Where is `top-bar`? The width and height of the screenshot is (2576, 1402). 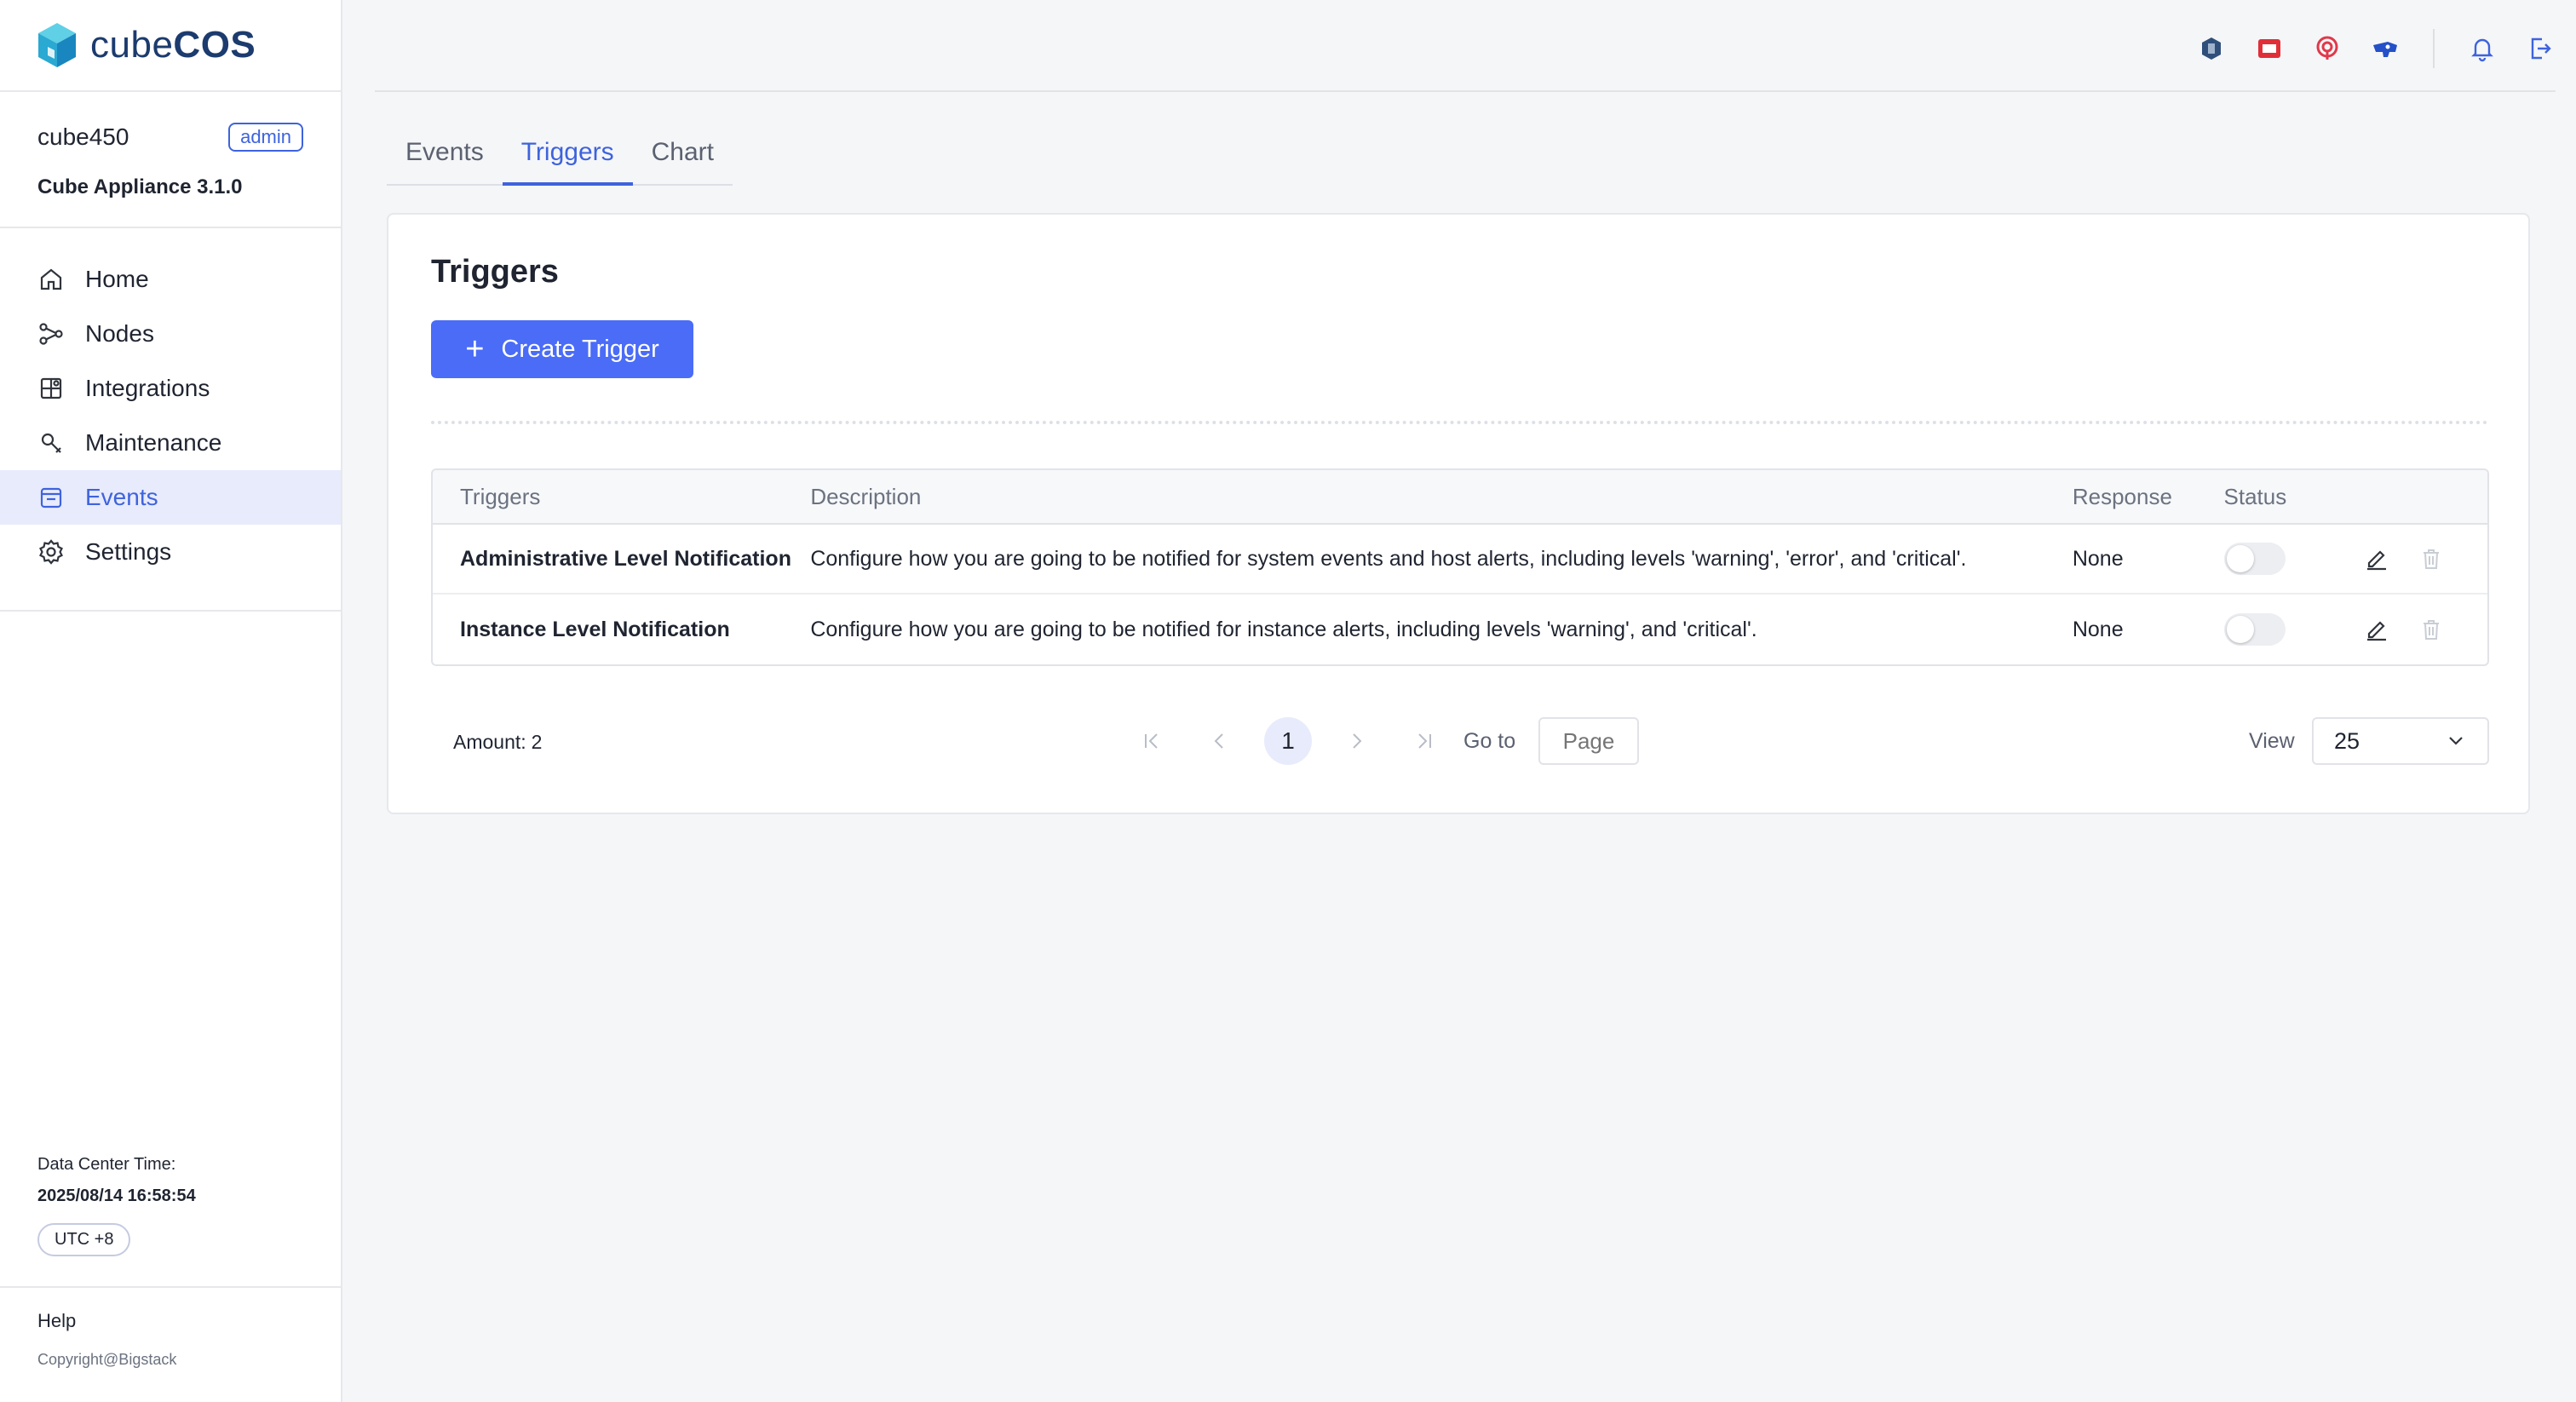
top-bar is located at coordinates (1466, 46).